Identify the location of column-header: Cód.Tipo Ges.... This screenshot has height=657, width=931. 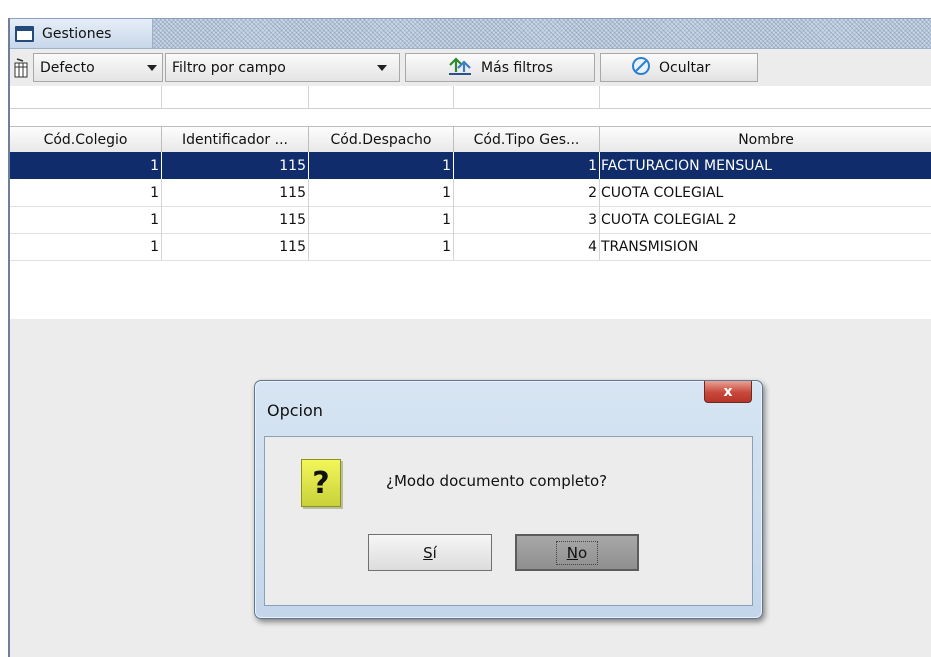
(527, 139).